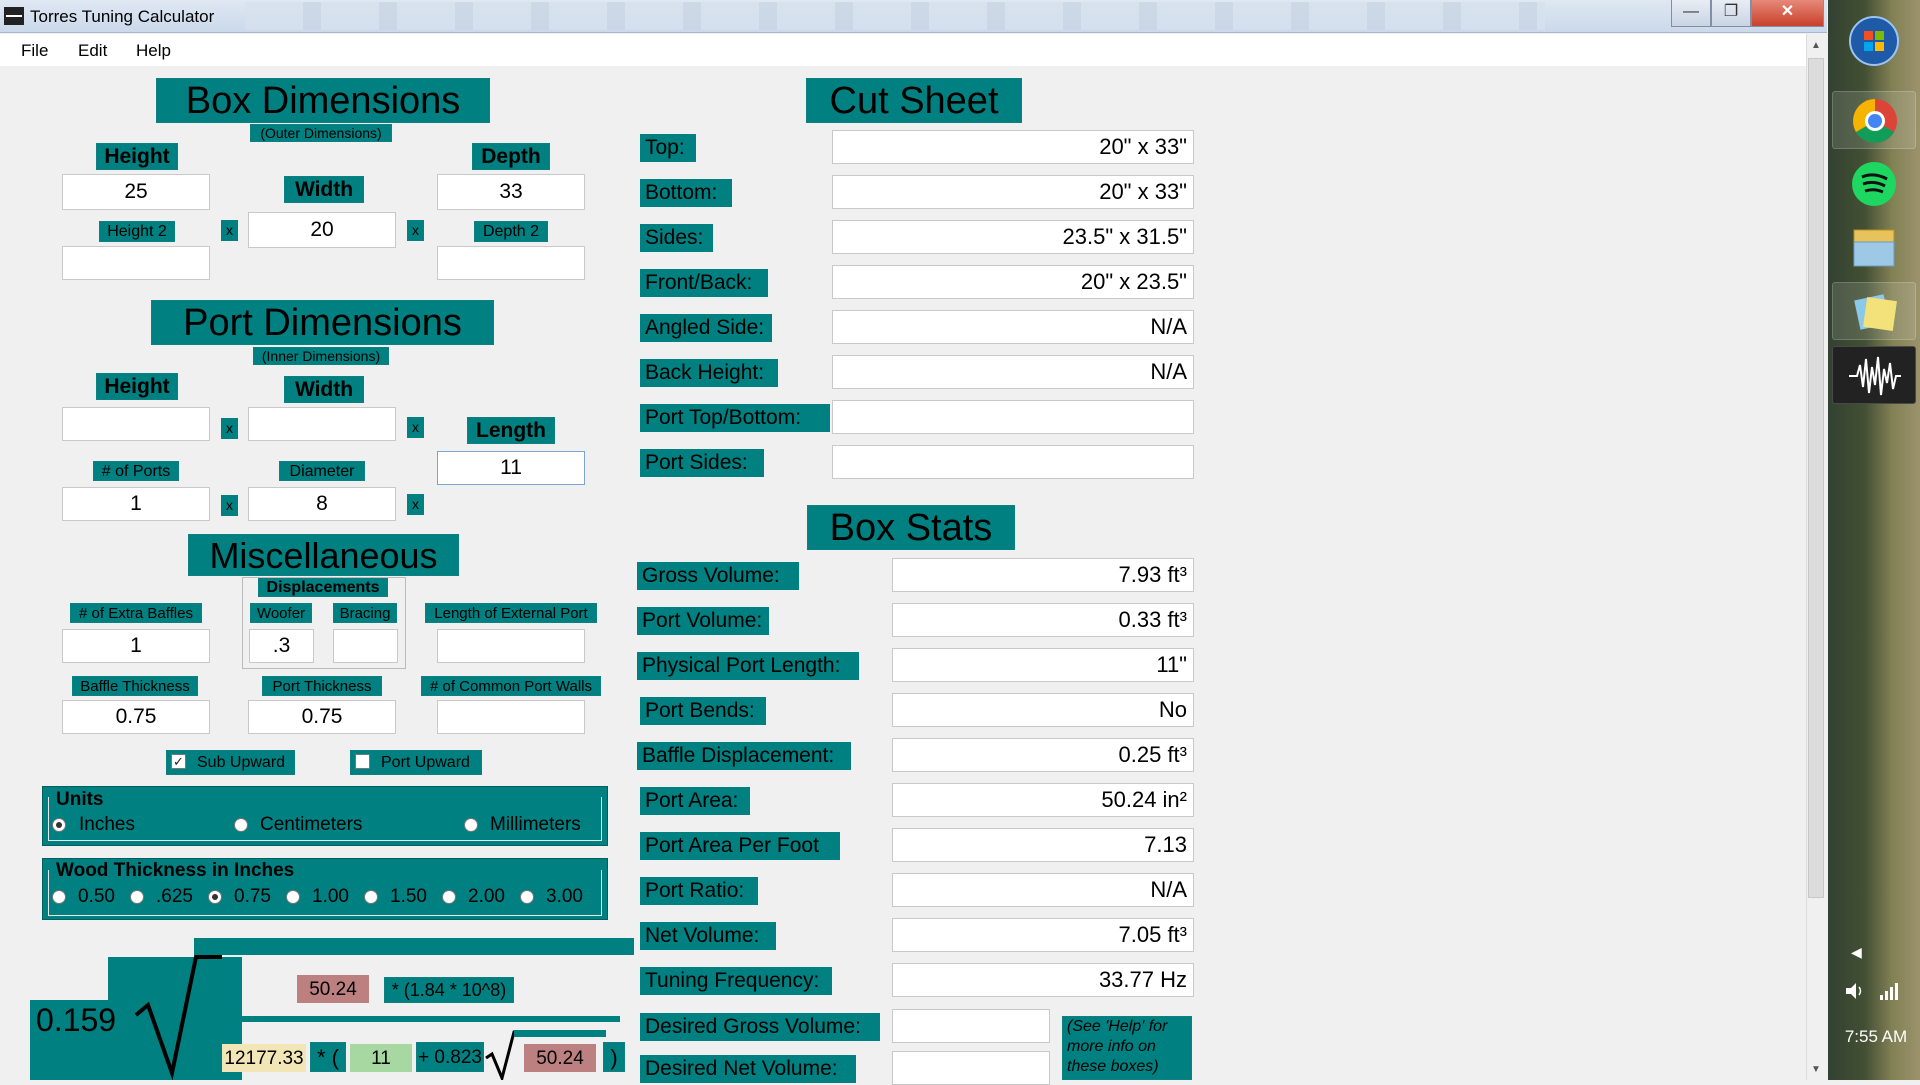 The height and width of the screenshot is (1085, 1920). What do you see at coordinates (511, 231) in the screenshot?
I see `box-depth2-label: Depth 2` at bounding box center [511, 231].